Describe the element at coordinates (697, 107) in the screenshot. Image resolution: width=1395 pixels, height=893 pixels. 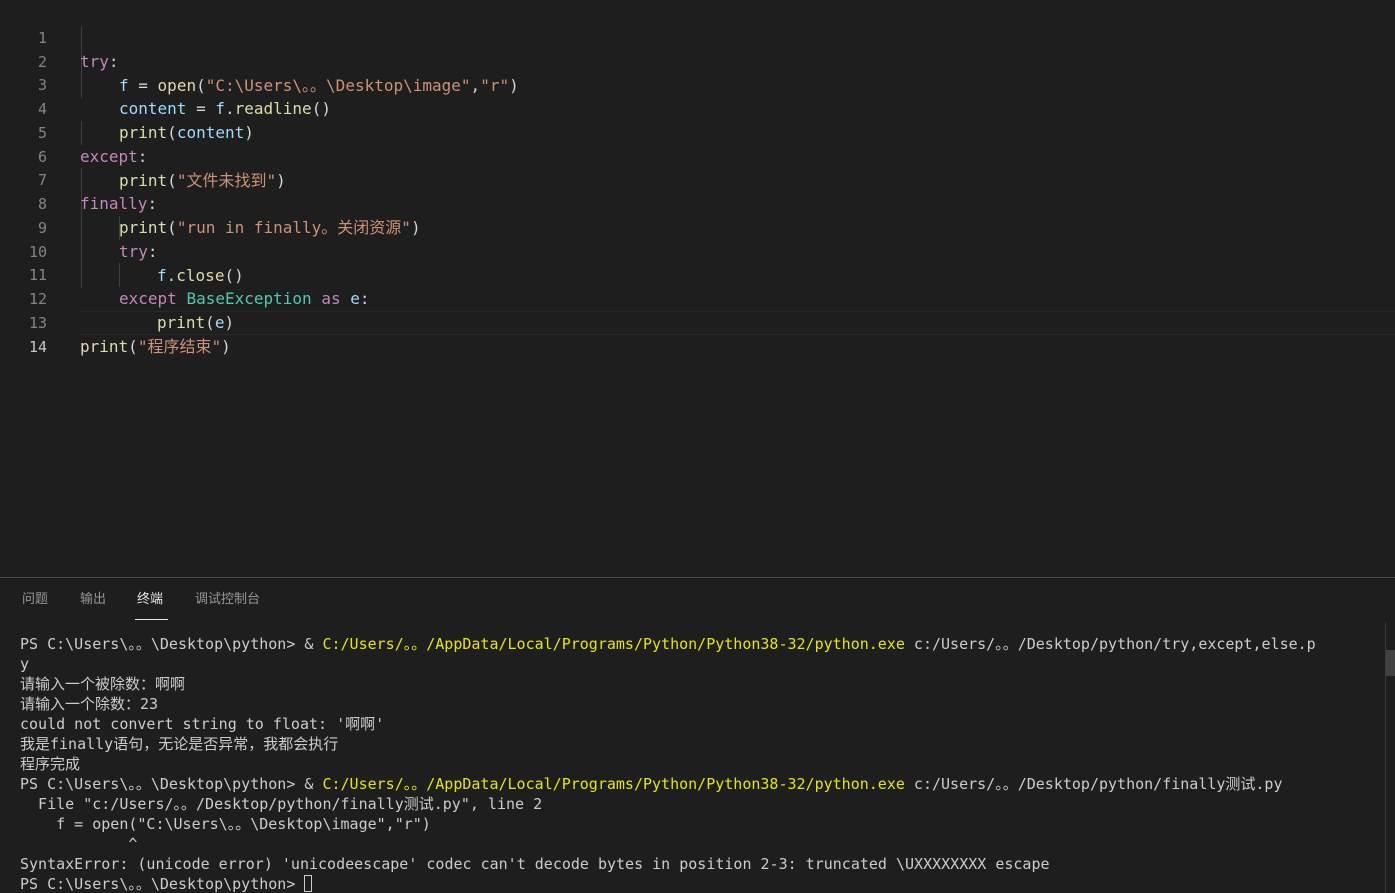
I see `code-line: 4 print(content)` at that location.